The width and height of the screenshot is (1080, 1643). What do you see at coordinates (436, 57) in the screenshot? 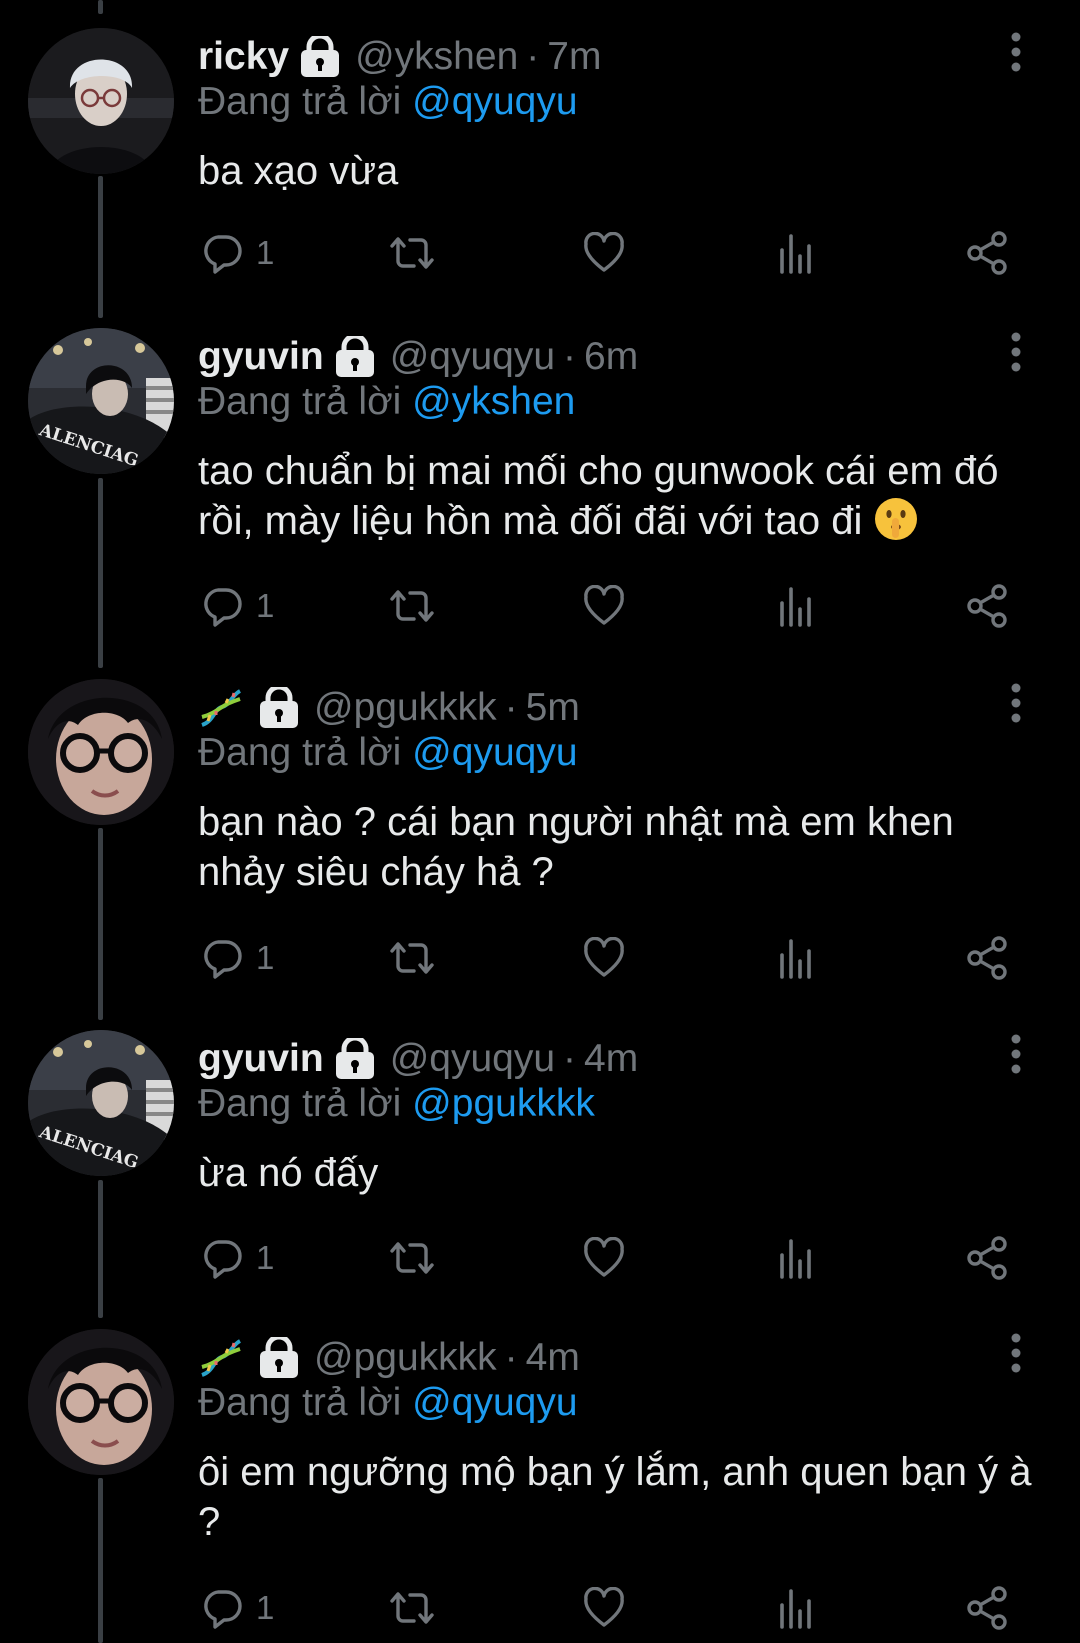
I see `handle: @ykshen` at bounding box center [436, 57].